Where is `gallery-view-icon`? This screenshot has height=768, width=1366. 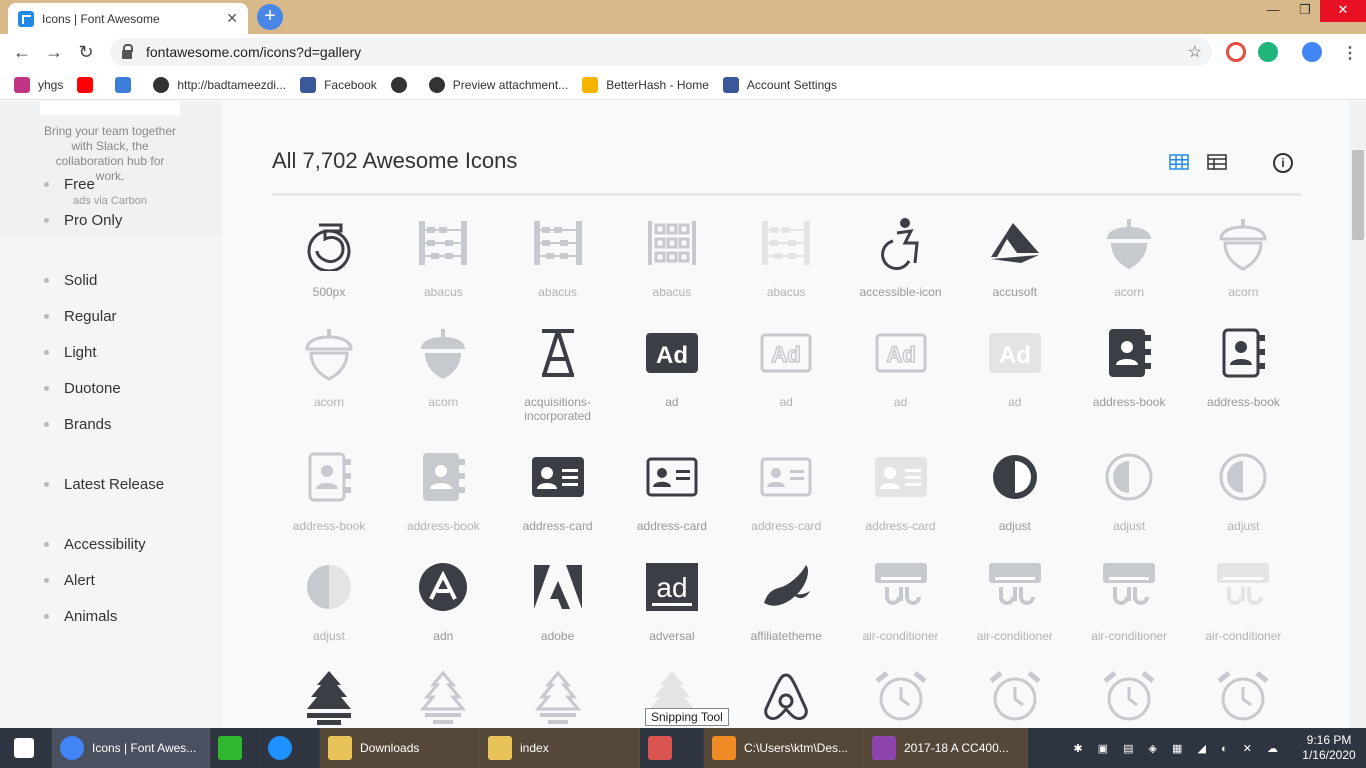 gallery-view-icon is located at coordinates (1179, 162).